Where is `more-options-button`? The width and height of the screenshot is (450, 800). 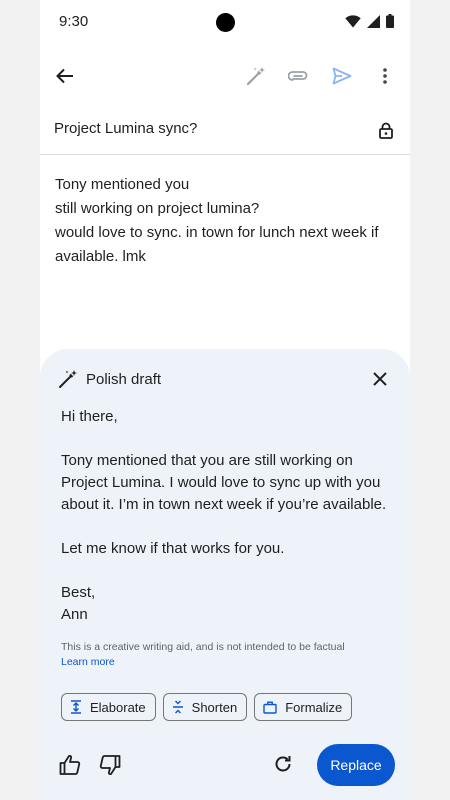
more-options-button is located at coordinates (385, 76).